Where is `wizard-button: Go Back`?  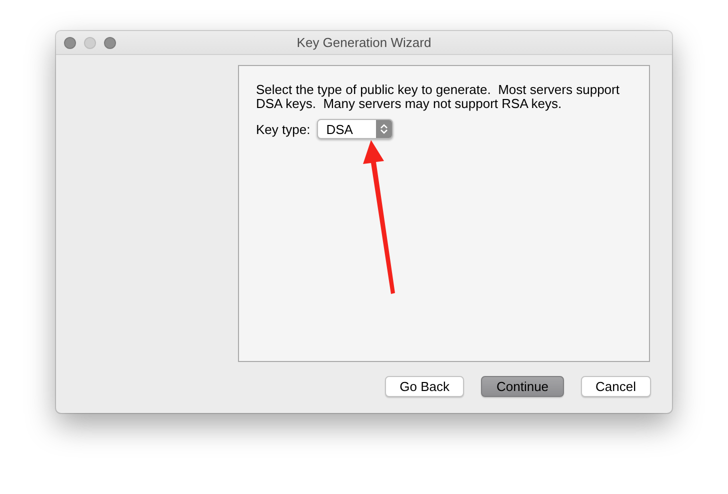
wizard-button: Go Back is located at coordinates (424, 386).